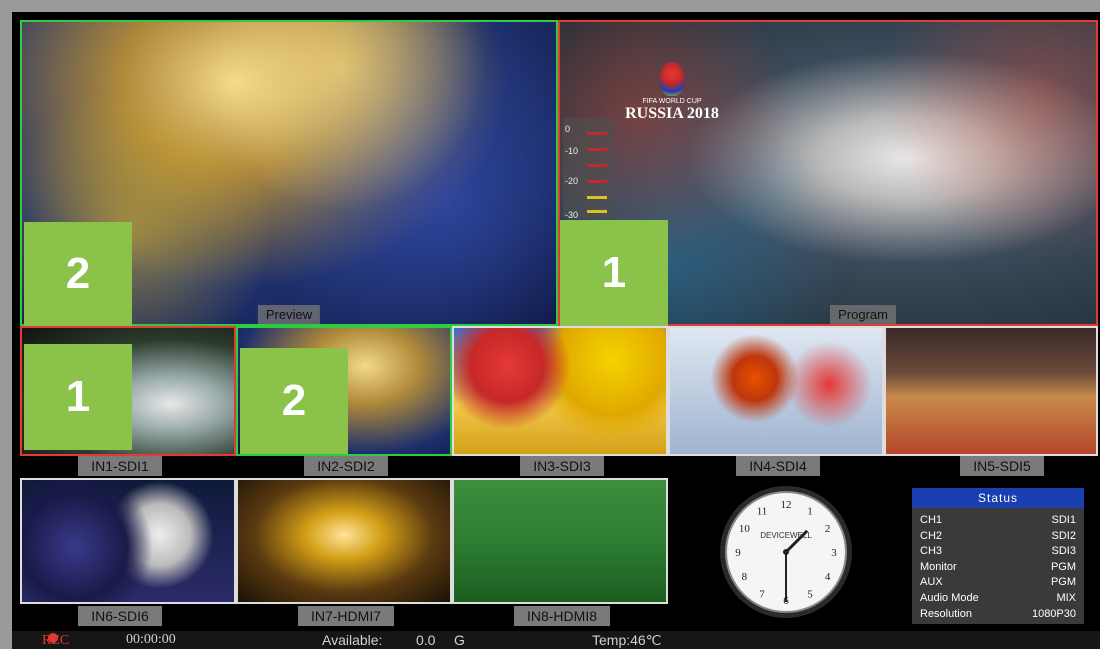 This screenshot has width=1100, height=649. I want to click on record-timecode: 00:00:00, so click(151, 639).